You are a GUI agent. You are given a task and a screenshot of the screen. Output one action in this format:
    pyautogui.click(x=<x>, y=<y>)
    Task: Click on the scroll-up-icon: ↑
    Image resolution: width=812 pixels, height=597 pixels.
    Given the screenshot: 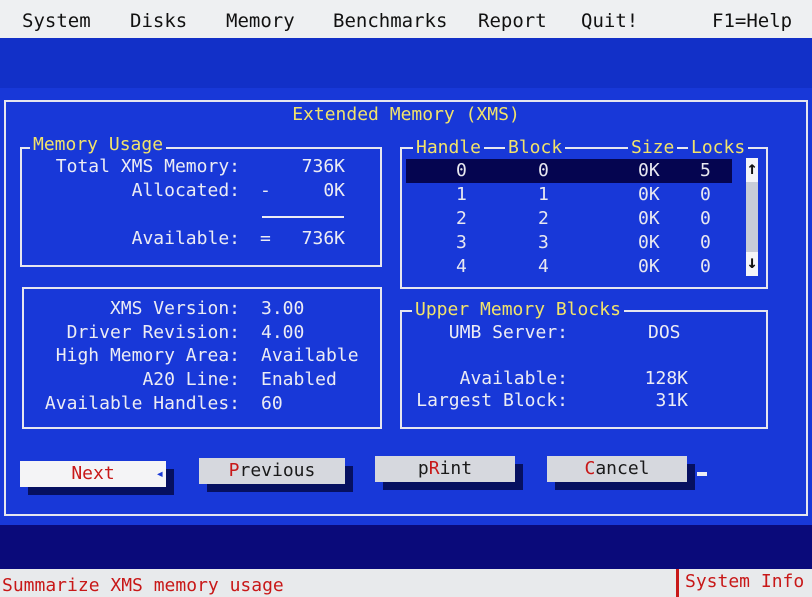 What is the action you would take?
    pyautogui.click(x=752, y=170)
    